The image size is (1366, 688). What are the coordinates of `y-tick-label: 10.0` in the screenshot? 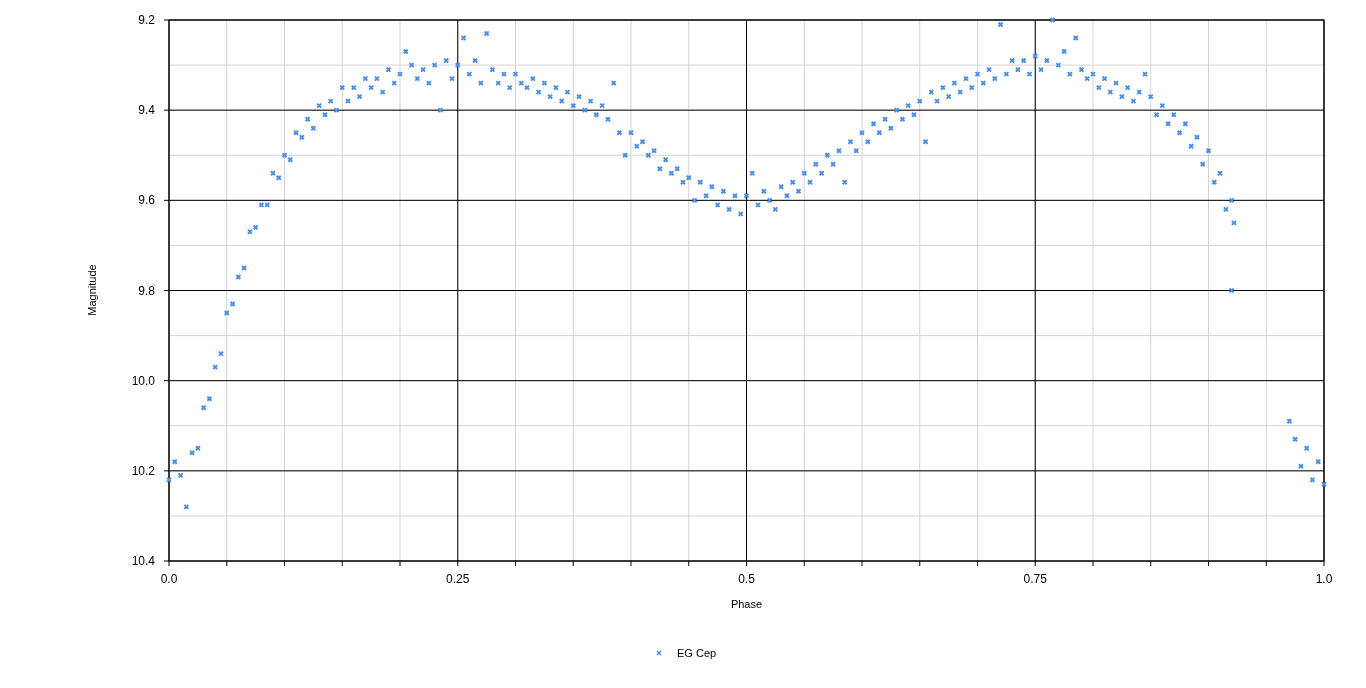 It's located at (143, 380).